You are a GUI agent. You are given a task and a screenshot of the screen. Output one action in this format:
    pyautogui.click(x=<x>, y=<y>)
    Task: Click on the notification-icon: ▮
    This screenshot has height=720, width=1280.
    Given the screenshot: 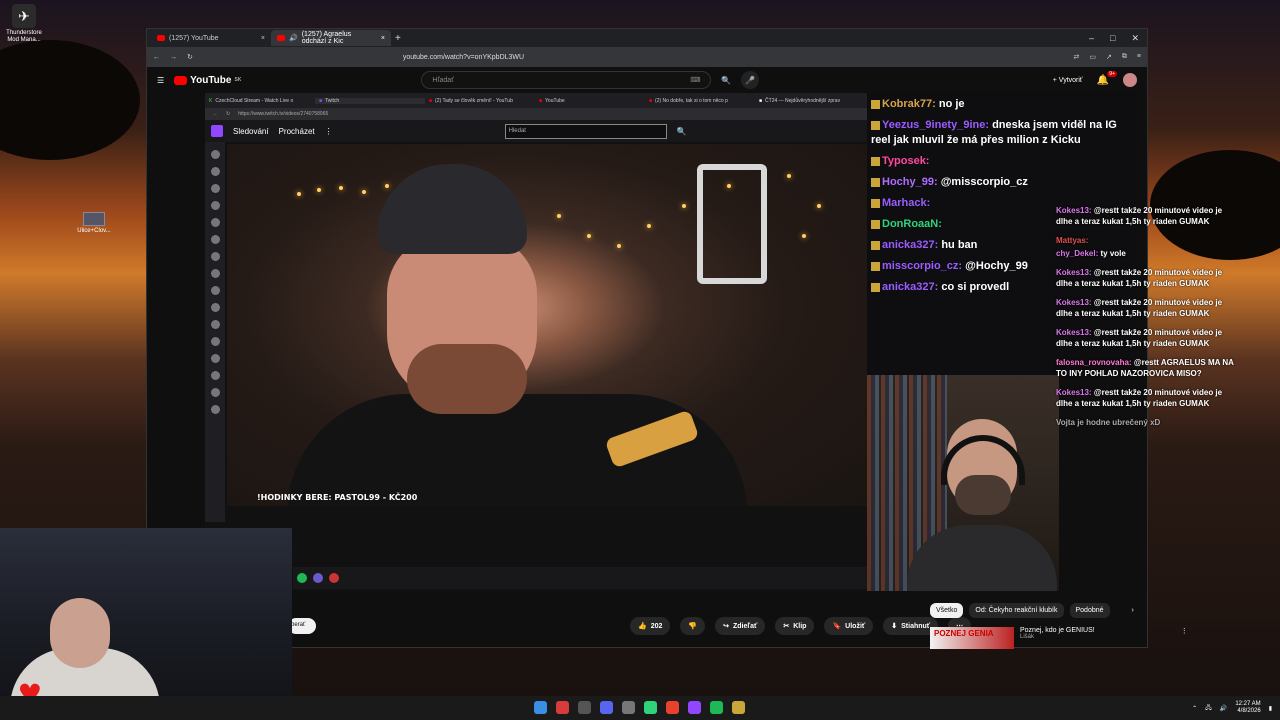 What is the action you would take?
    pyautogui.click(x=1270, y=708)
    